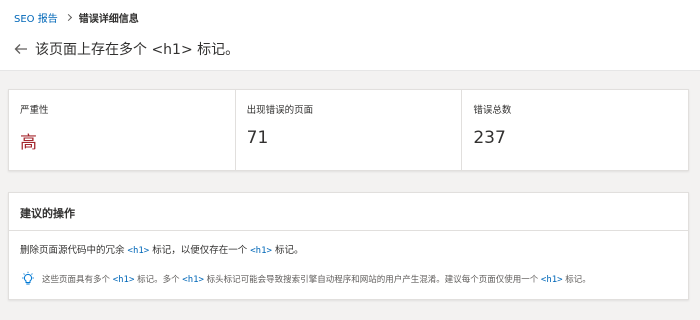 The width and height of the screenshot is (700, 320). What do you see at coordinates (200, 250) in the screenshot?
I see `action-text-part: 标记，以便仅存在一个` at bounding box center [200, 250].